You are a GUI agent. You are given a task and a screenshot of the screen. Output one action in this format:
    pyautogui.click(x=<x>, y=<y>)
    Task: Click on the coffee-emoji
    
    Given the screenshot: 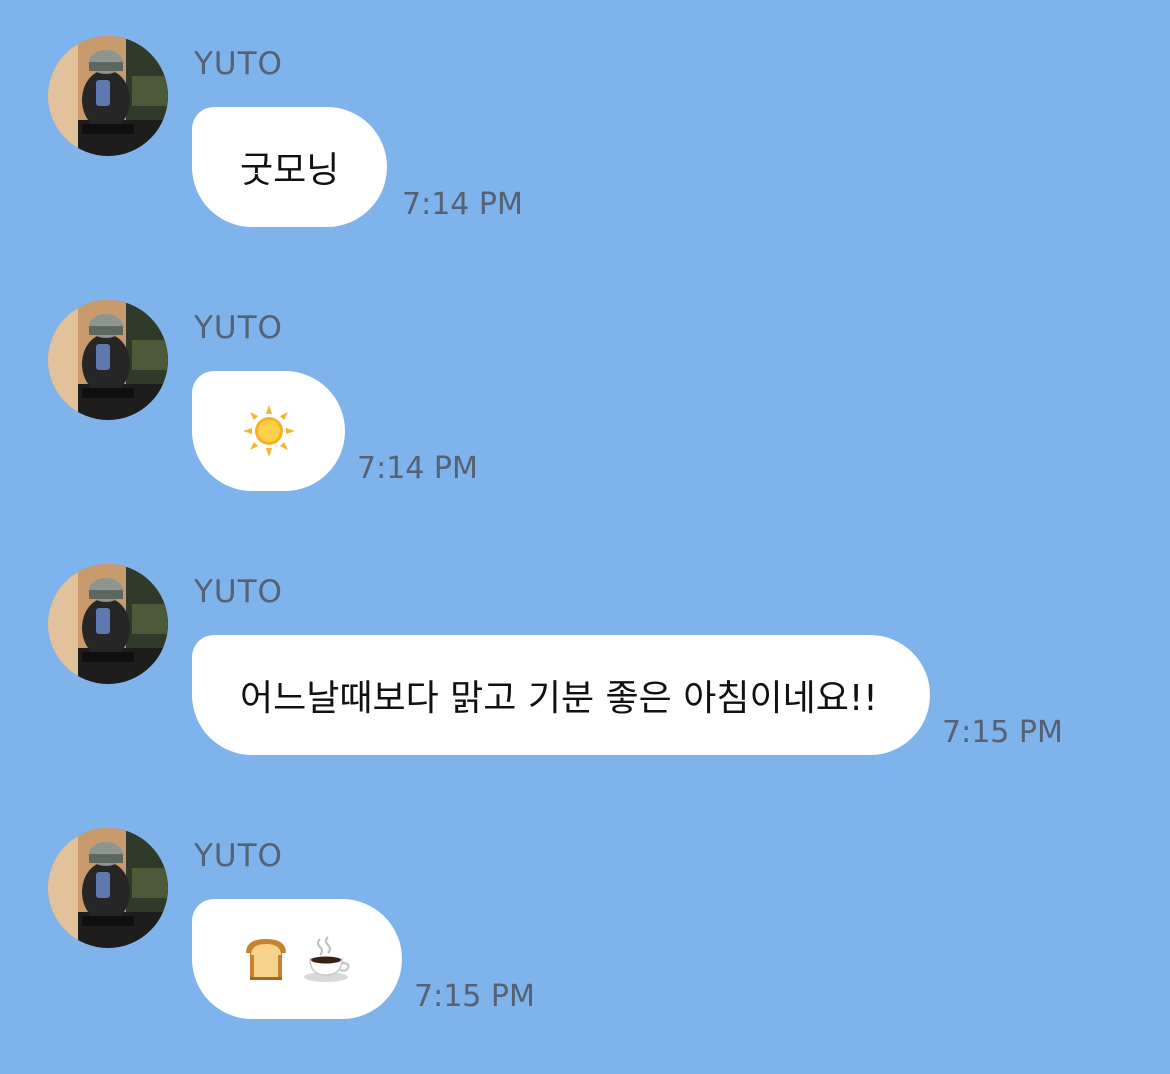 What is the action you would take?
    pyautogui.click(x=327, y=959)
    